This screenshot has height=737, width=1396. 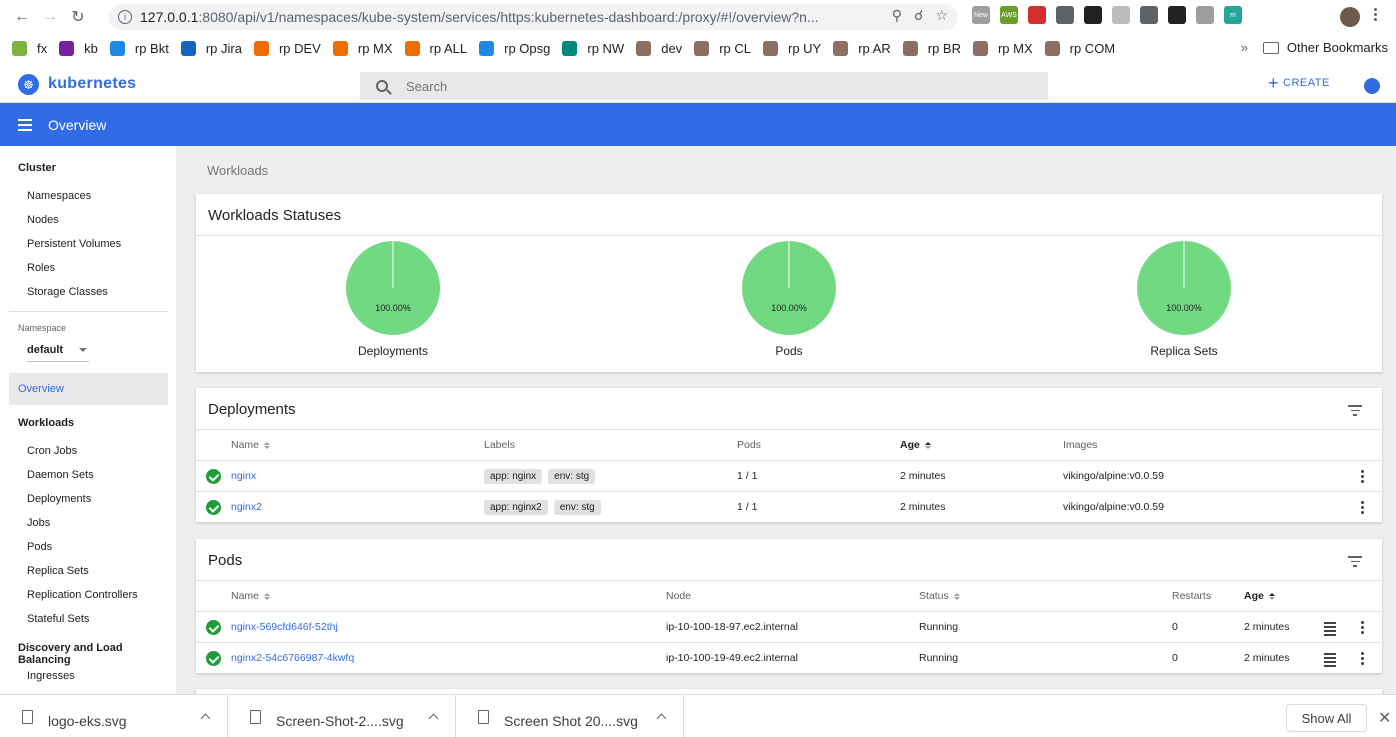 I want to click on browser-menu-icon, so click(x=1375, y=14).